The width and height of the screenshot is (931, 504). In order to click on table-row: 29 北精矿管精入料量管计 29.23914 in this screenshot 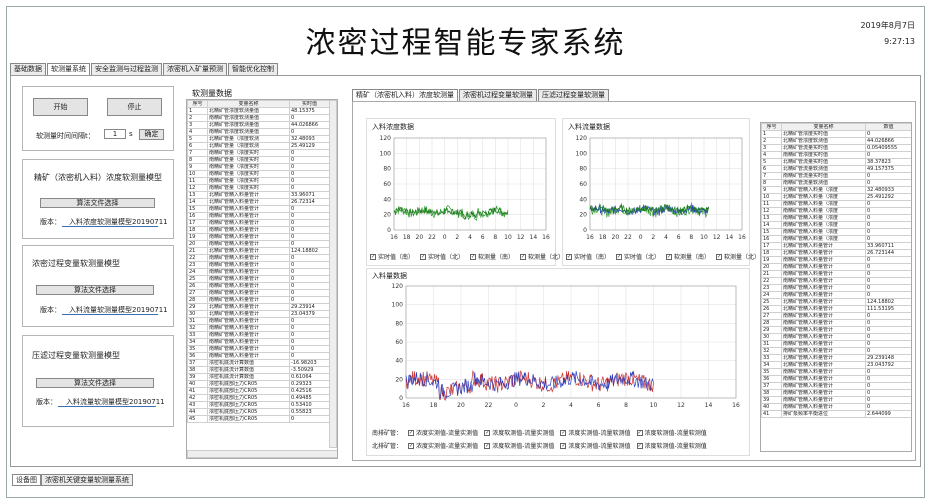, I will do `click(258, 307)`.